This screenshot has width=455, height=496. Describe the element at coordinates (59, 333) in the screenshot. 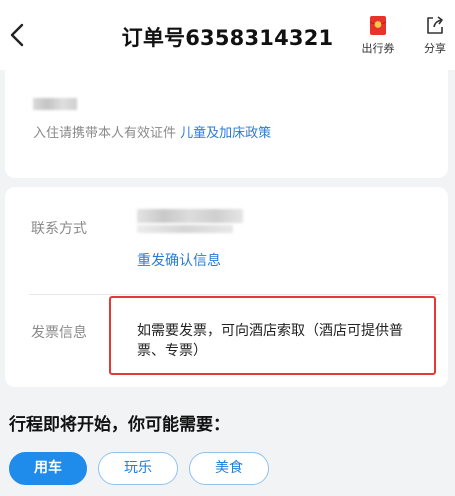

I see `invoice-label: 发票信息` at that location.